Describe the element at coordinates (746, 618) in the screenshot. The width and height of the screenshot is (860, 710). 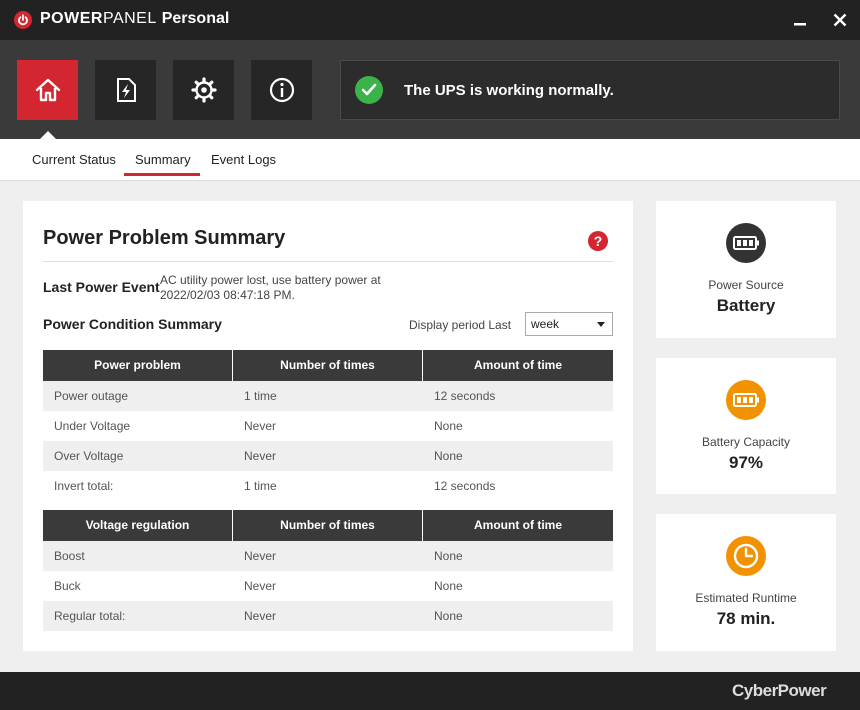
I see `estimated-runtime-value: 78 min.` at that location.